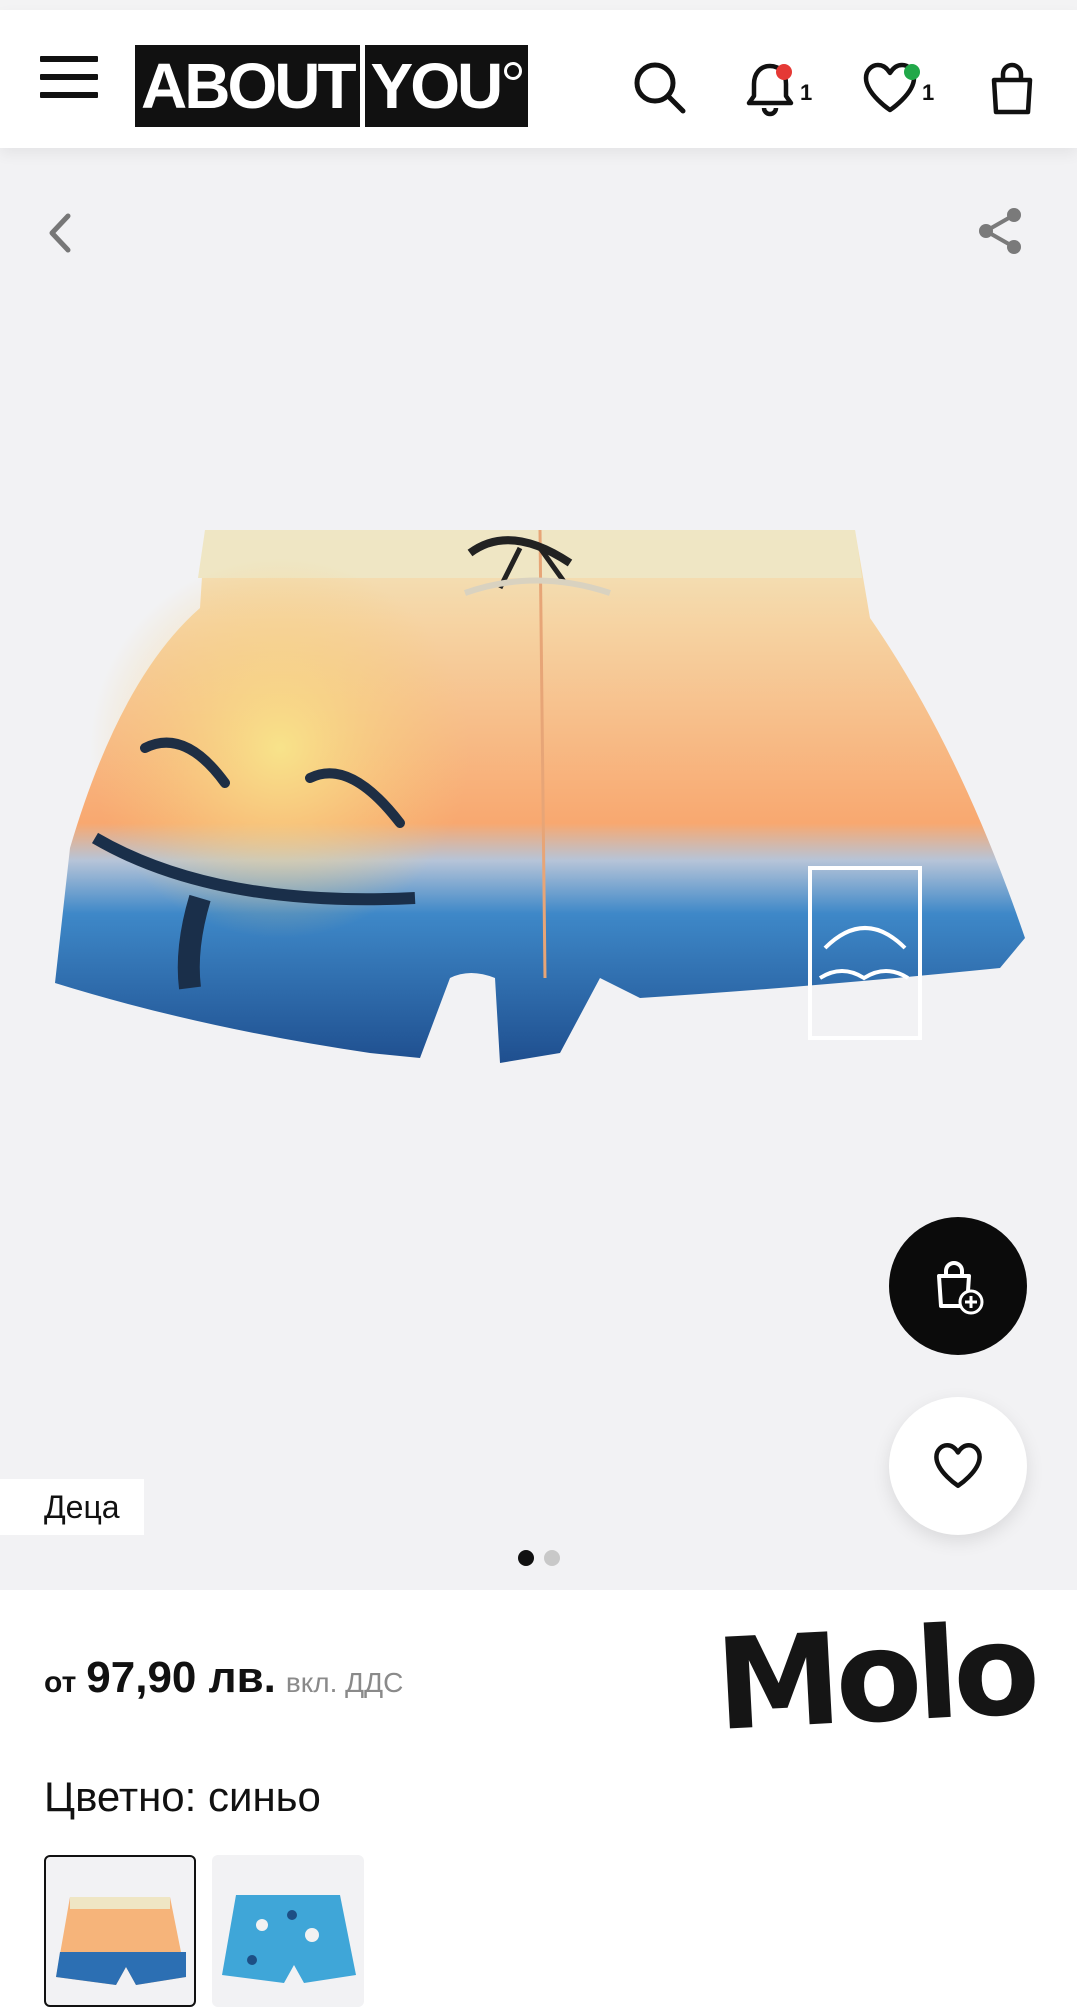 This screenshot has height=2007, width=1077. I want to click on back-button, so click(60, 233).